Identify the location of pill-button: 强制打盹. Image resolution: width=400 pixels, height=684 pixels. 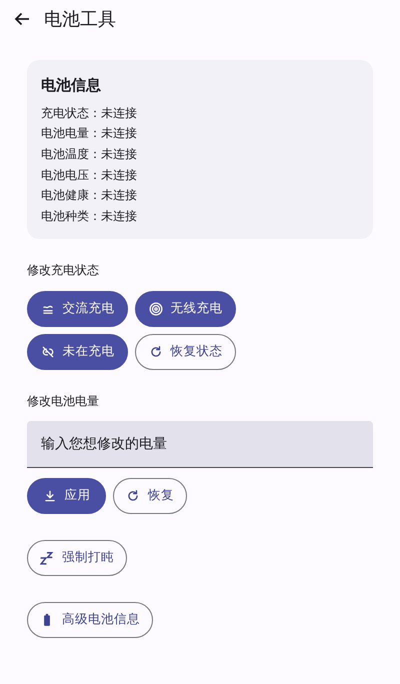
(77, 558).